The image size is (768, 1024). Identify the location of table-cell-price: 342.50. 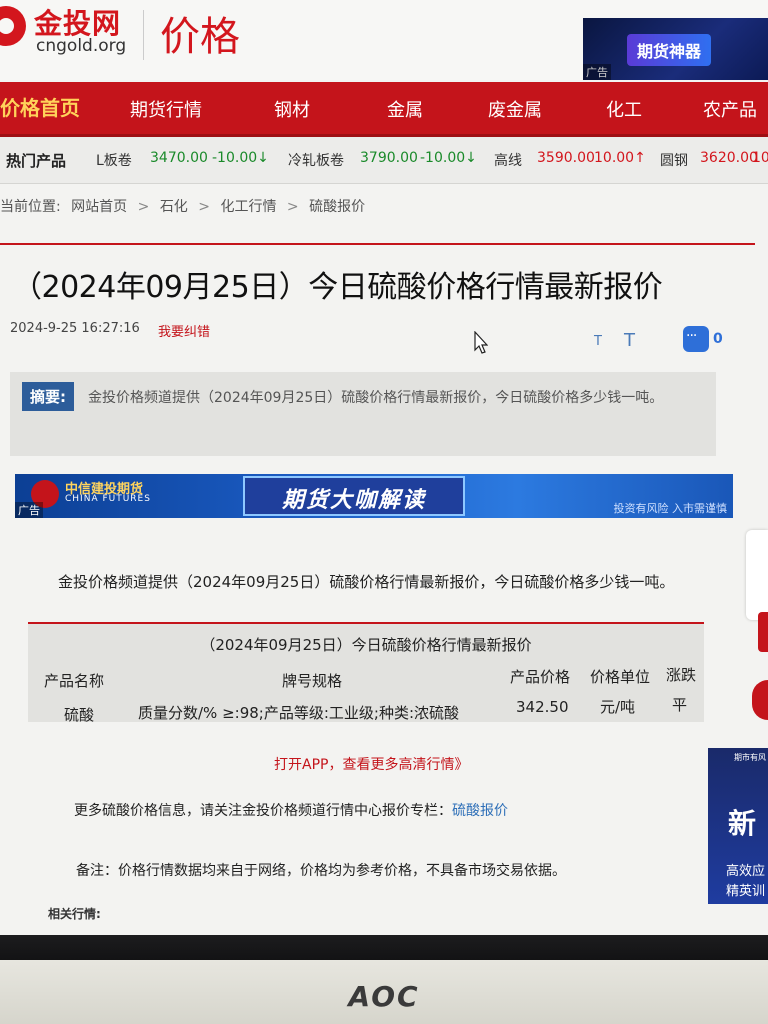
(542, 707).